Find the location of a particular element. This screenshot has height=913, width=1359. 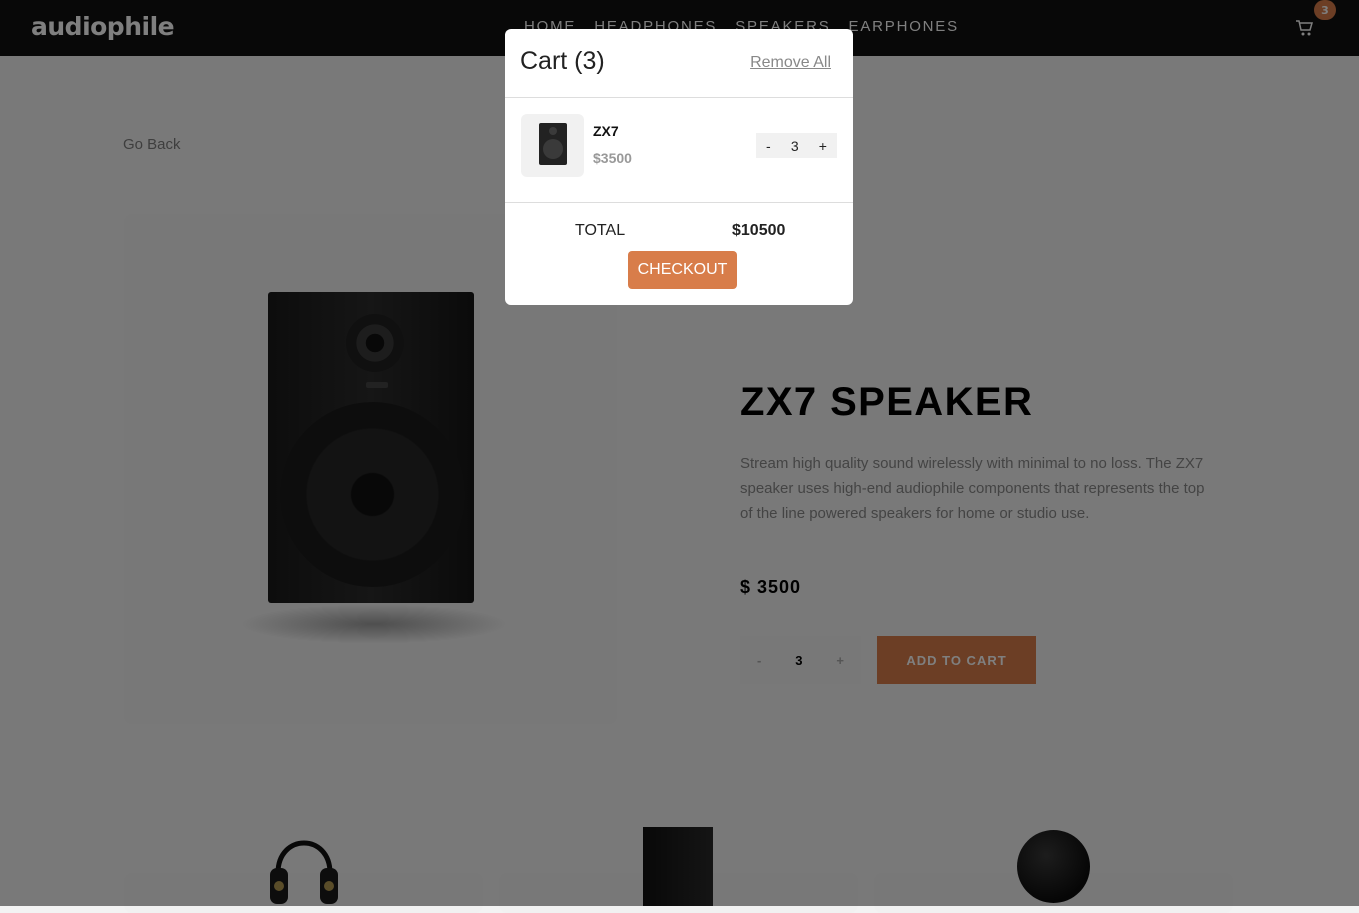

cart-increment-button: + is located at coordinates (823, 146).